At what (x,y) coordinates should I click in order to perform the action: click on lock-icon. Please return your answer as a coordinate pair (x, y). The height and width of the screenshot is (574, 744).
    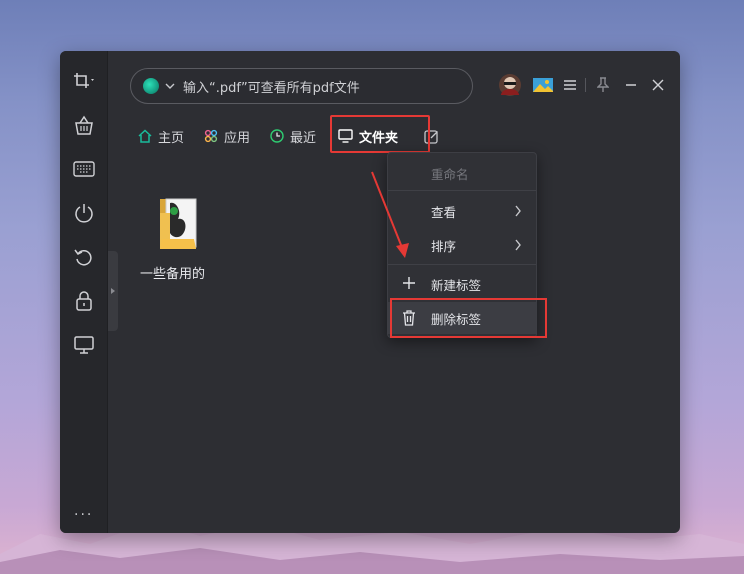
    Looking at the image, I should click on (84, 301).